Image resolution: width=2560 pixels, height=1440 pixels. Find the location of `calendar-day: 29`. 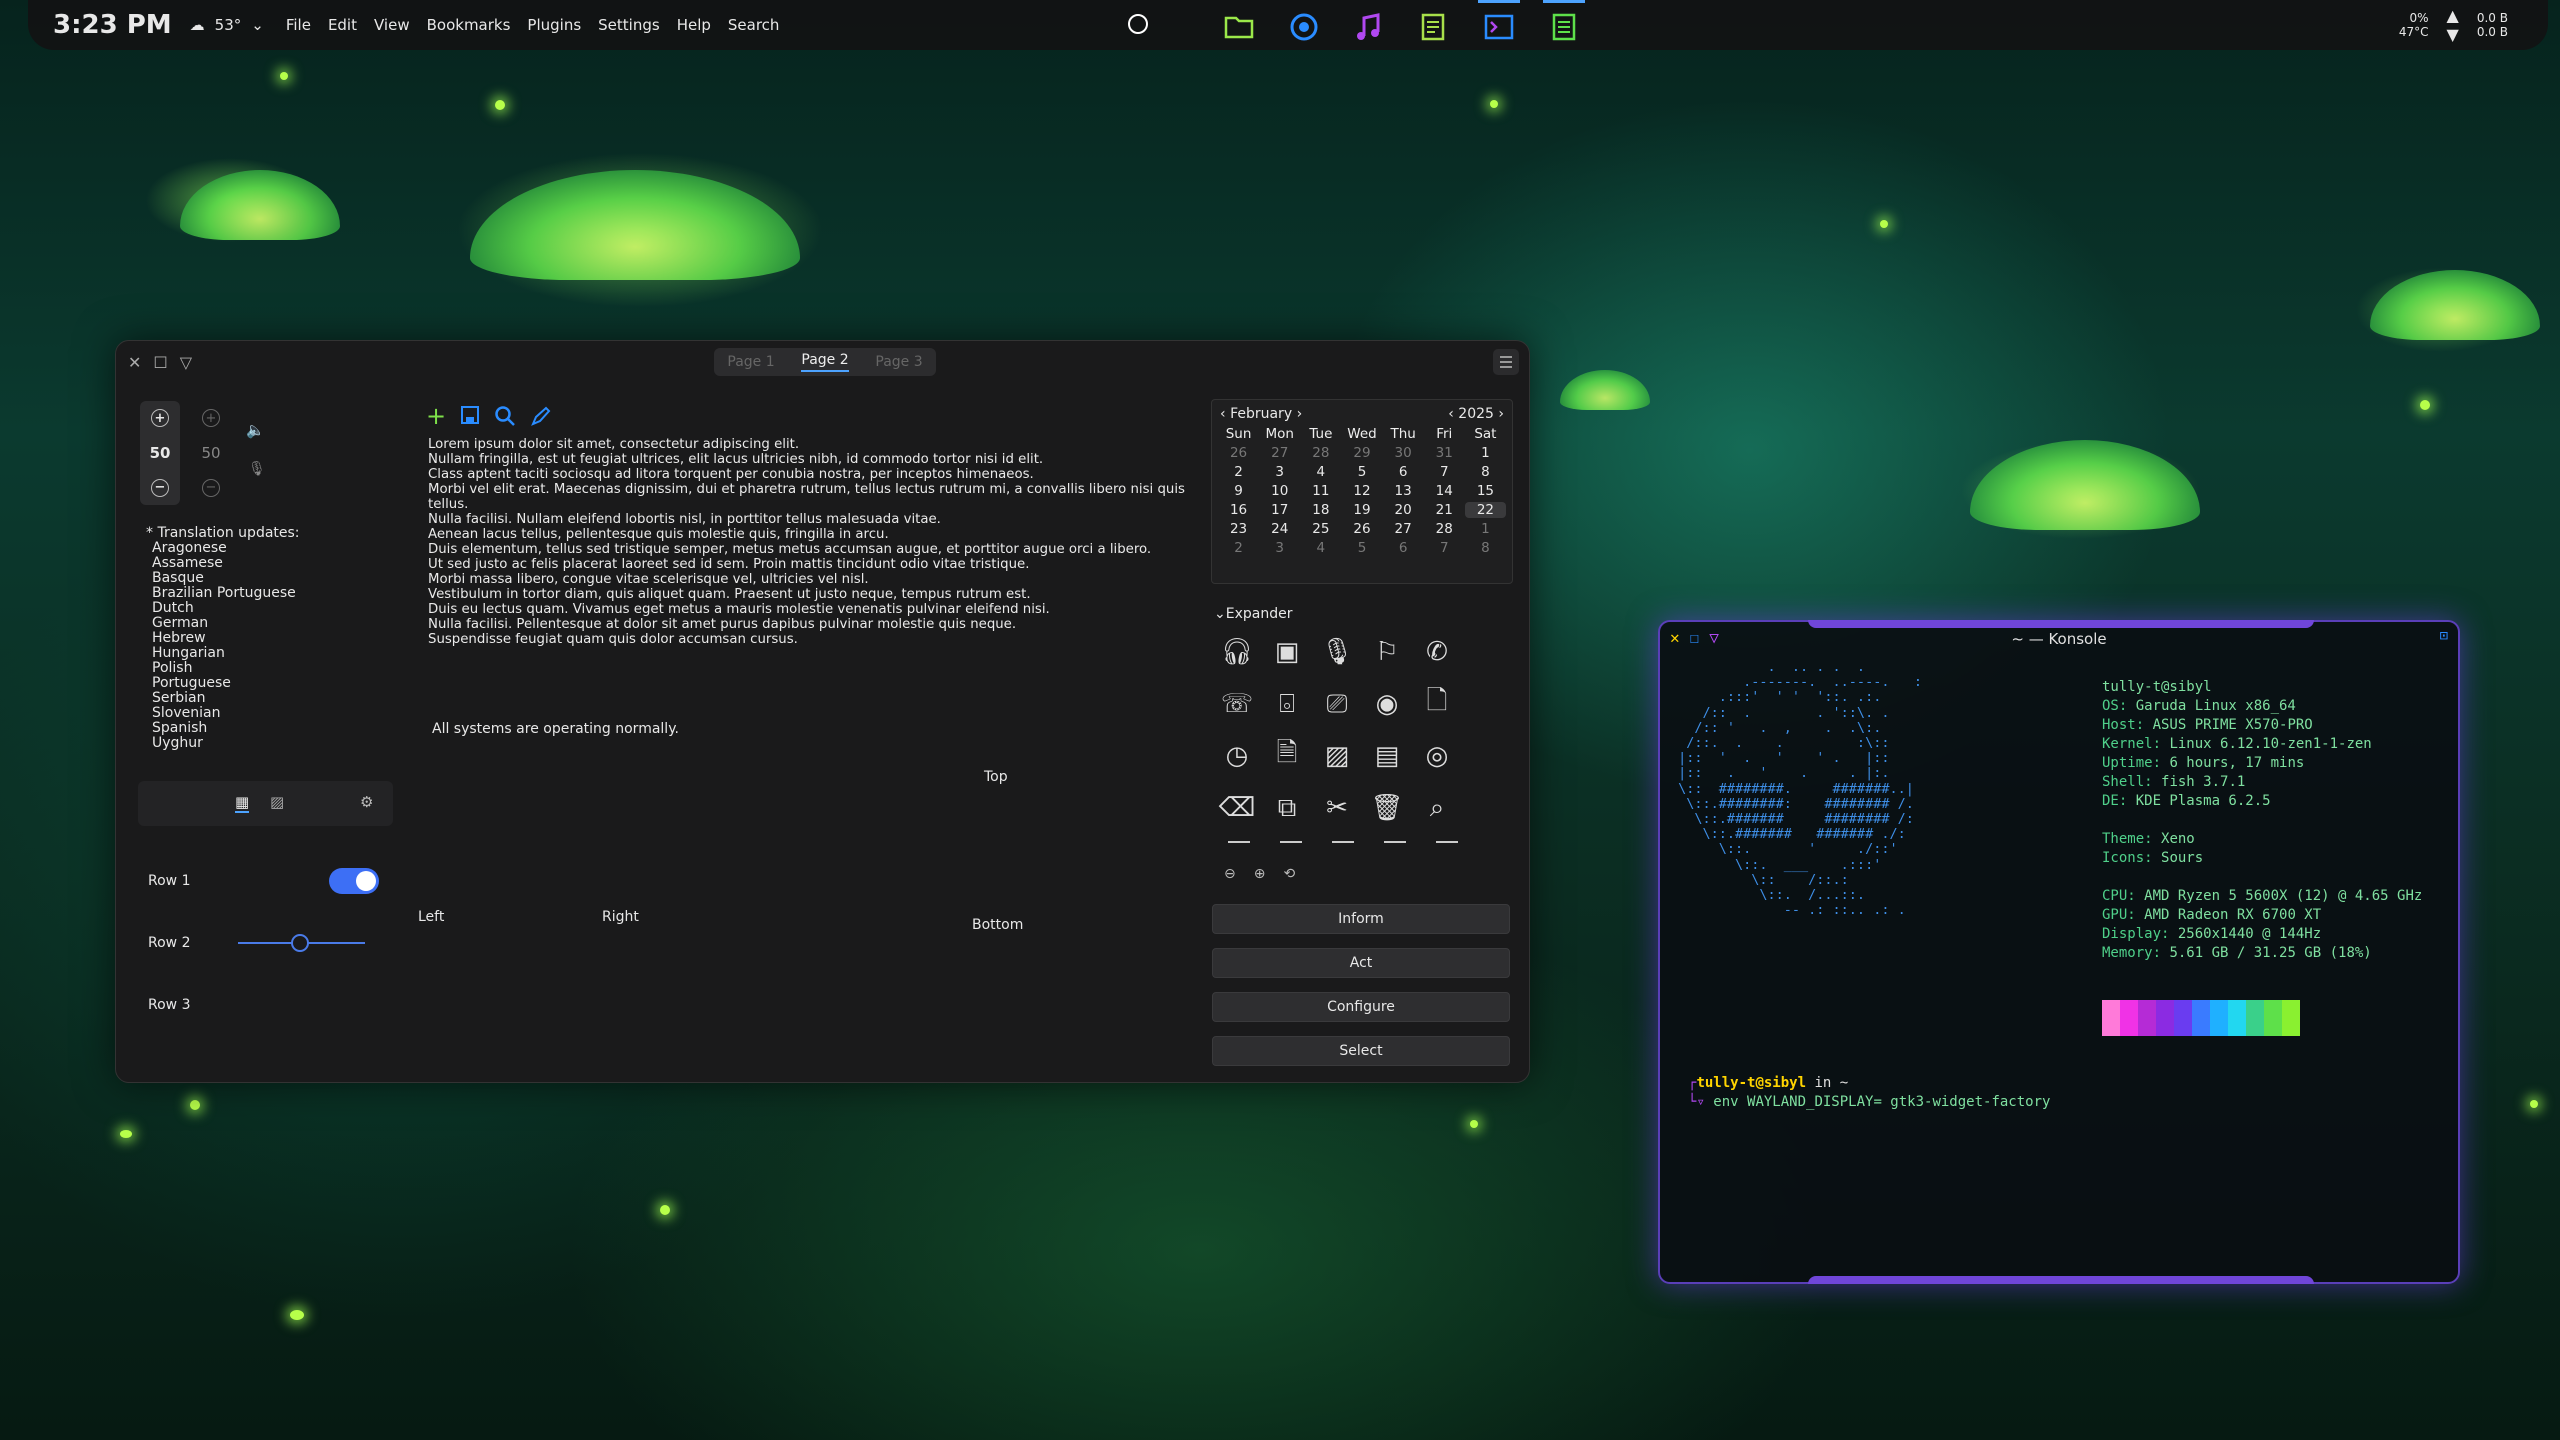

calendar-day: 29 is located at coordinates (1361, 453).